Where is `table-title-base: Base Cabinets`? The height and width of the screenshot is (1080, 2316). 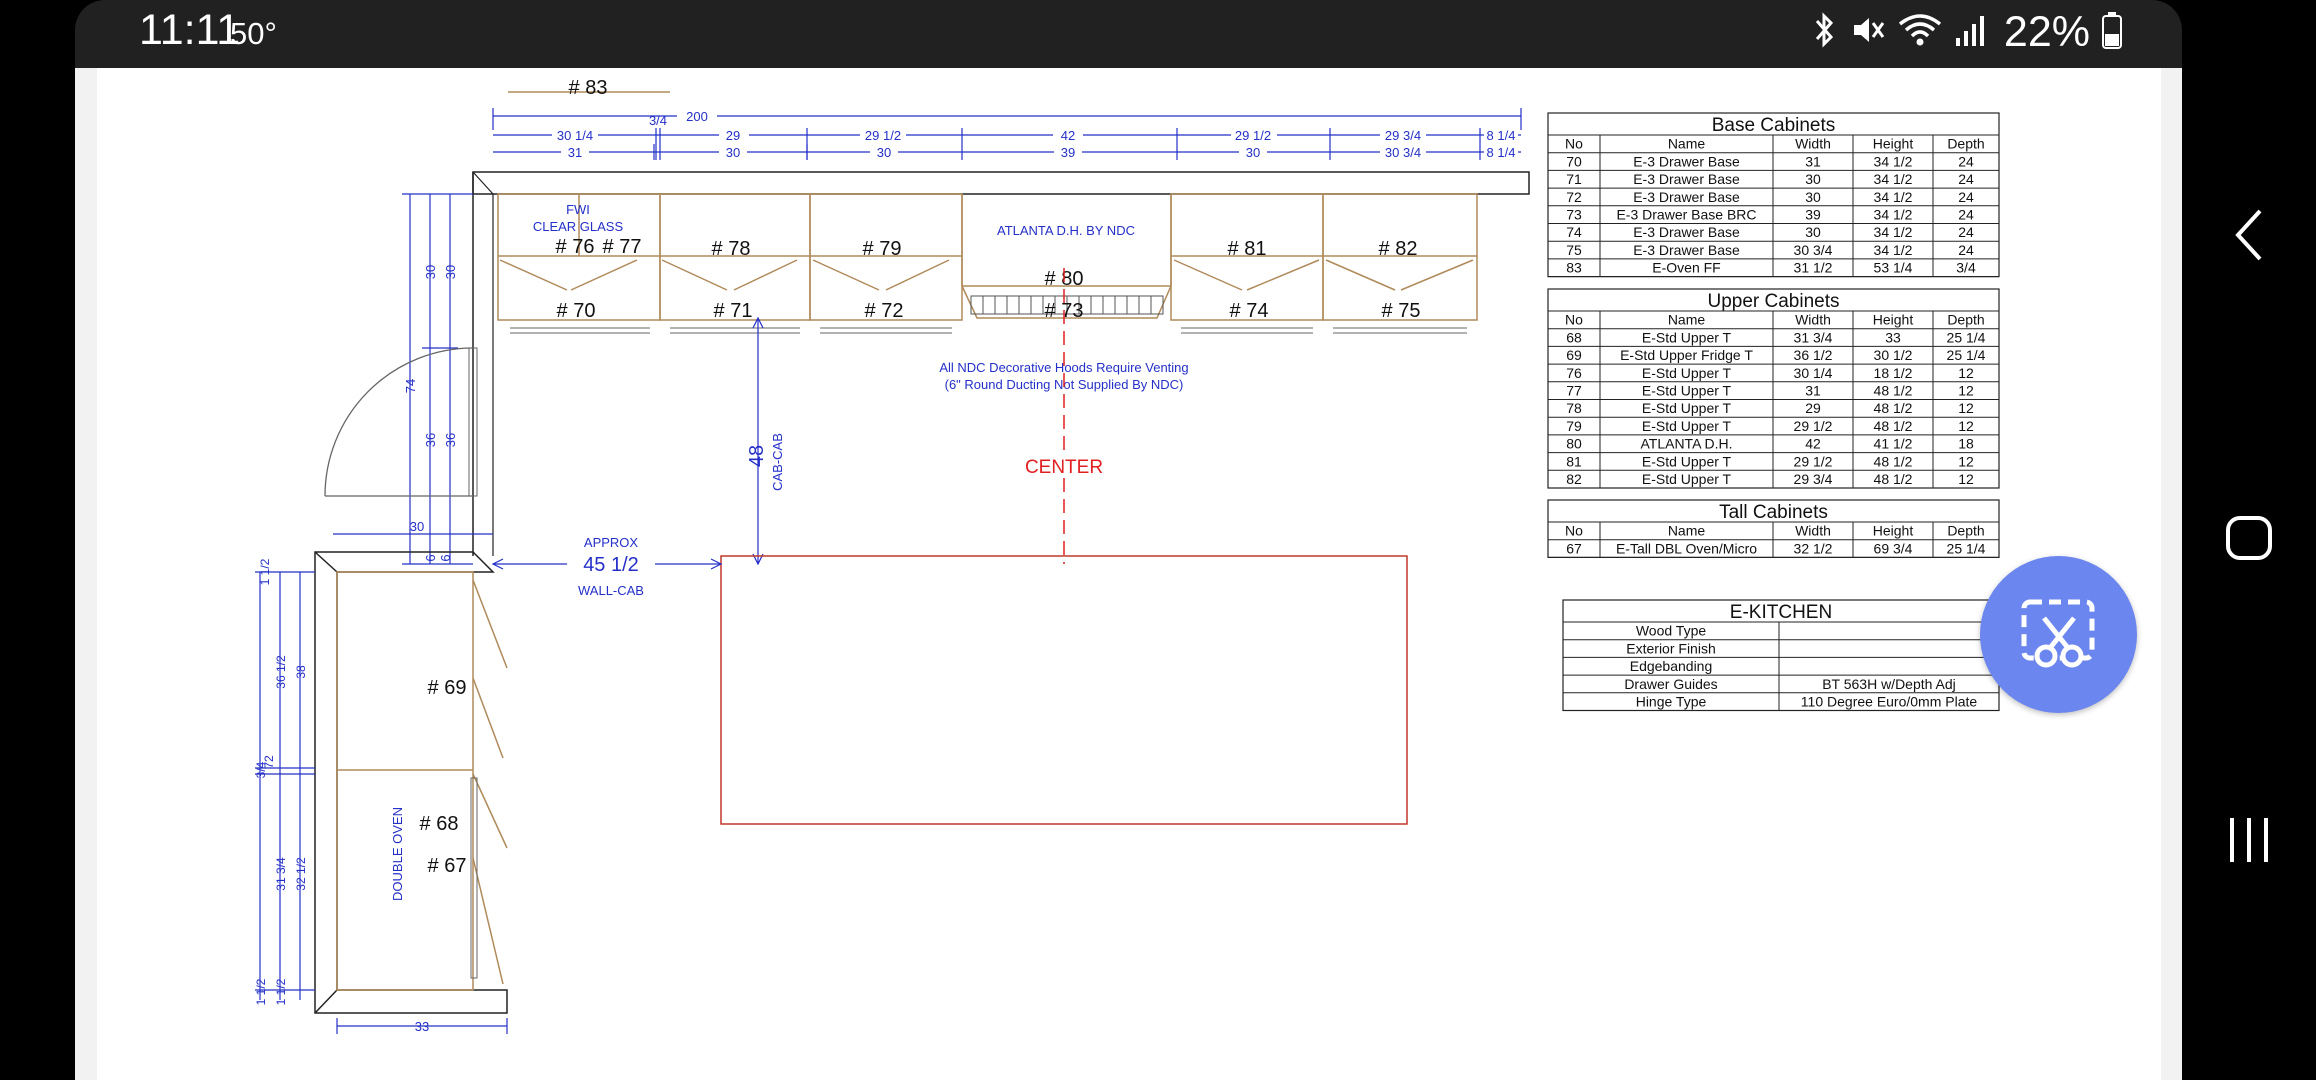 table-title-base: Base Cabinets is located at coordinates (1774, 125).